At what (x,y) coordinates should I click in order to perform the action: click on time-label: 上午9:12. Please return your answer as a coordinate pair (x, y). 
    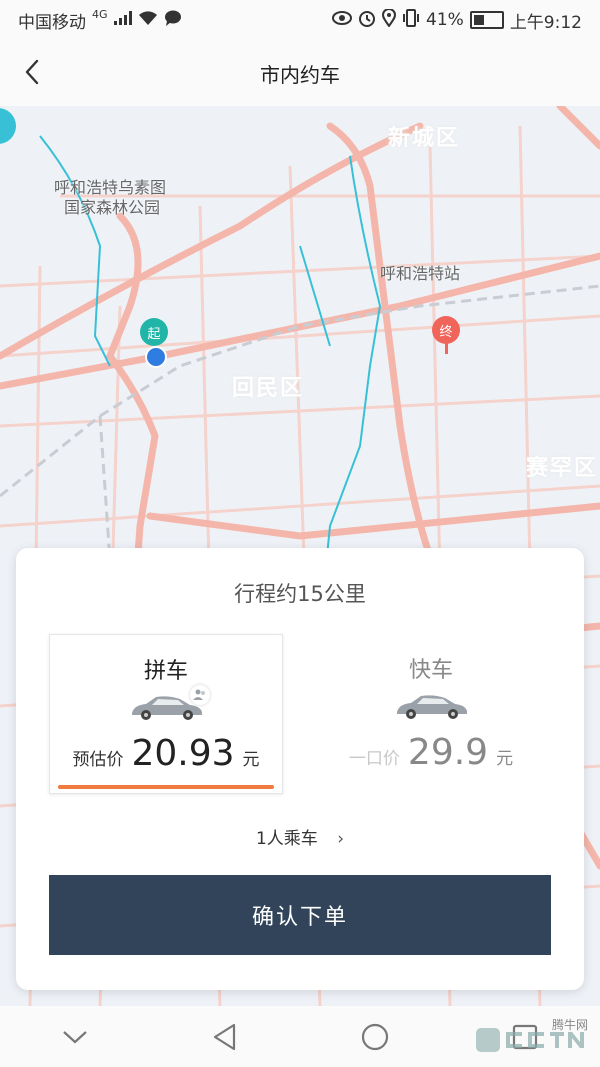
    Looking at the image, I should click on (545, 22).